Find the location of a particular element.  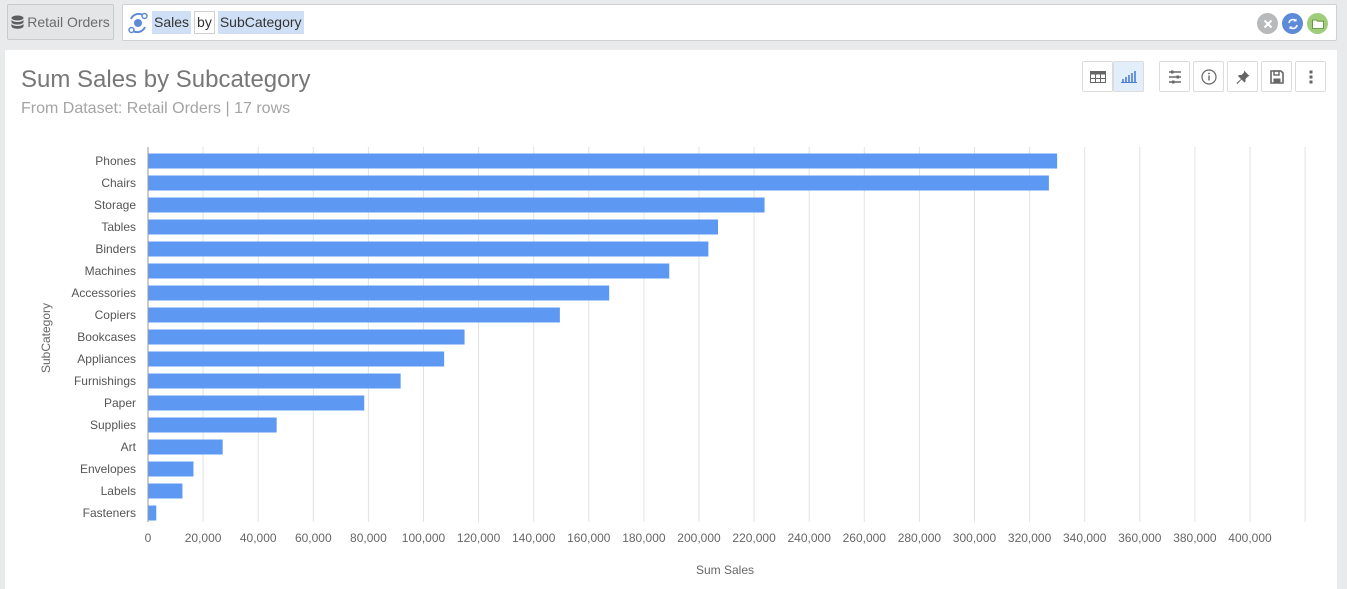

x-tick-label: 60,000 is located at coordinates (313, 538).